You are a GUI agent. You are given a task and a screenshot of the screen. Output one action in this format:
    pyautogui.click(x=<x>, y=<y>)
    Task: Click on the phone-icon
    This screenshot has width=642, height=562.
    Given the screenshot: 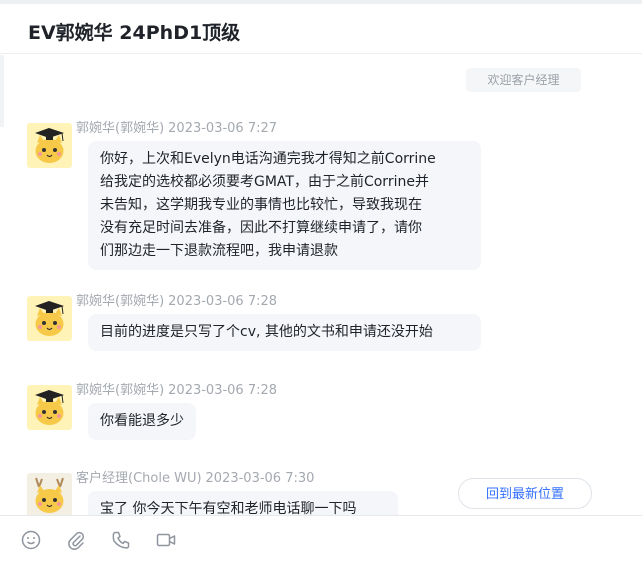 What is the action you would take?
    pyautogui.click(x=121, y=540)
    